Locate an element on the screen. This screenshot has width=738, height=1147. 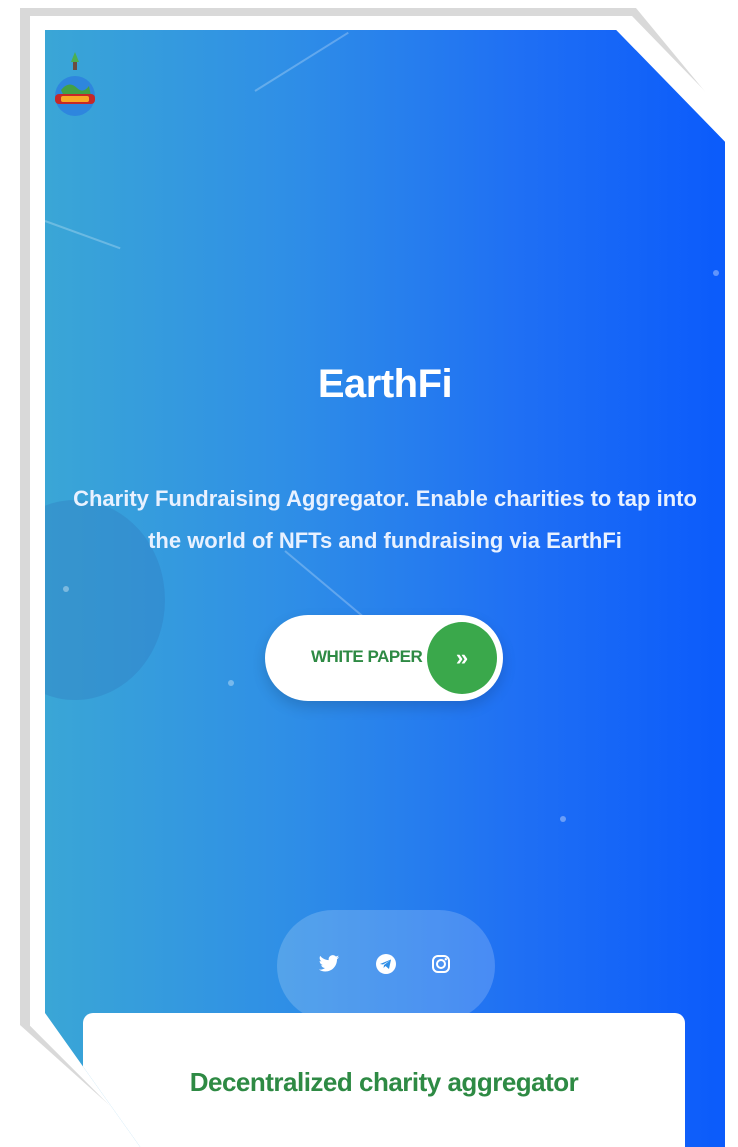
hero-title: EarthFi is located at coordinates (385, 384).